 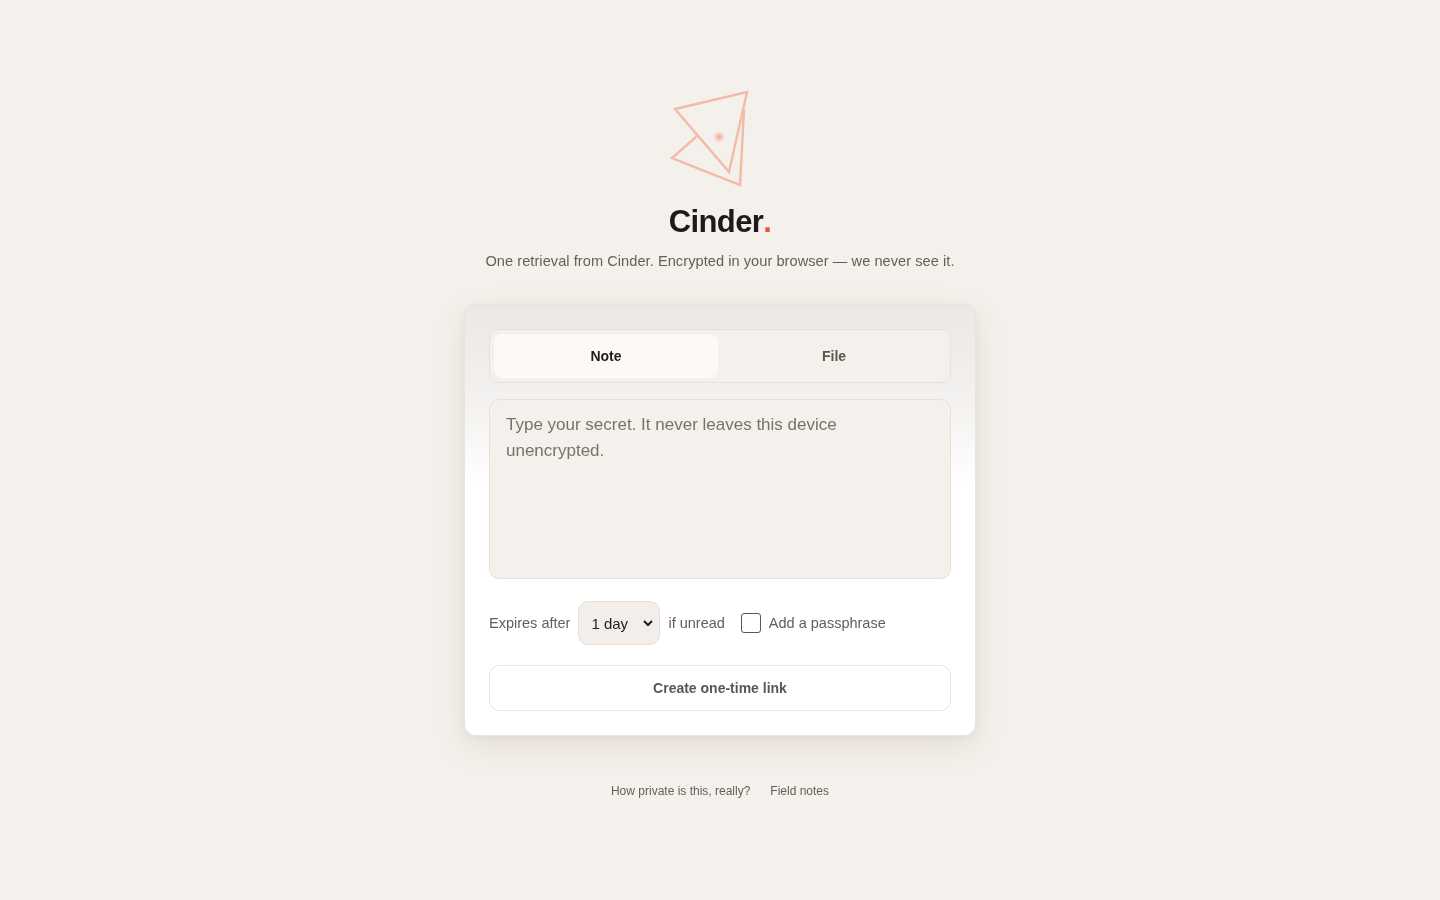 What do you see at coordinates (720, 489) in the screenshot?
I see `secret-textarea: Type your secret. It never leaves this device unencrypted.` at bounding box center [720, 489].